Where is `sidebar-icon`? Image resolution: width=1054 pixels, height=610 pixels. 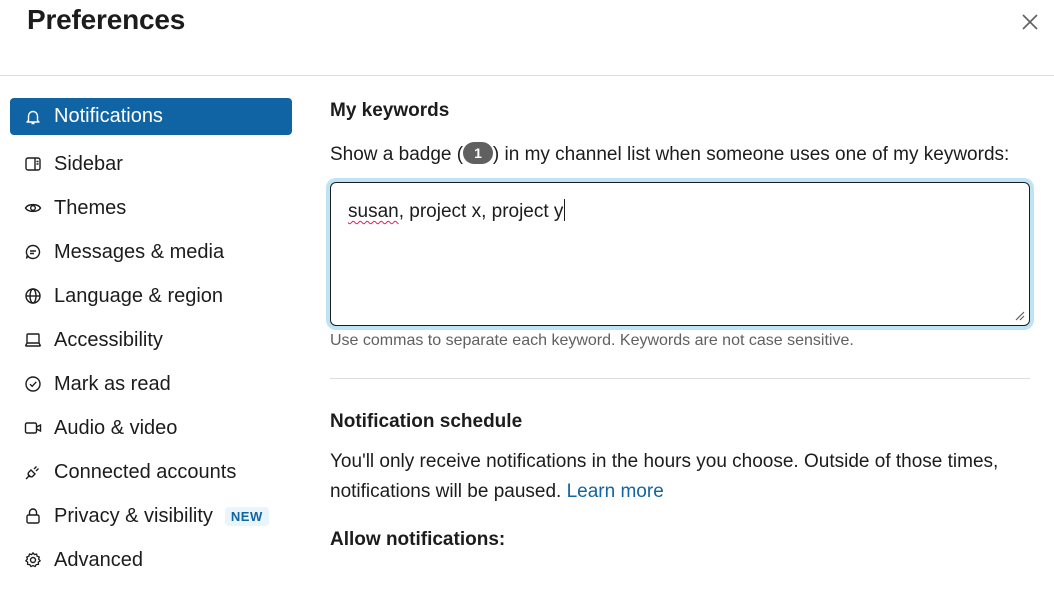 sidebar-icon is located at coordinates (33, 164).